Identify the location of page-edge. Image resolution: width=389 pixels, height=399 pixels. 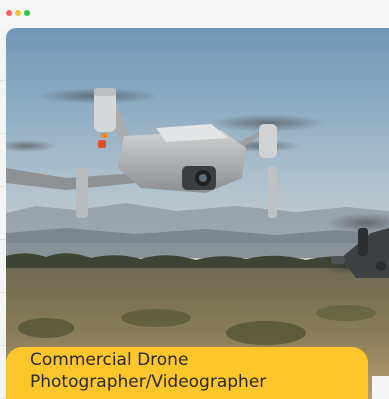
(380, 387).